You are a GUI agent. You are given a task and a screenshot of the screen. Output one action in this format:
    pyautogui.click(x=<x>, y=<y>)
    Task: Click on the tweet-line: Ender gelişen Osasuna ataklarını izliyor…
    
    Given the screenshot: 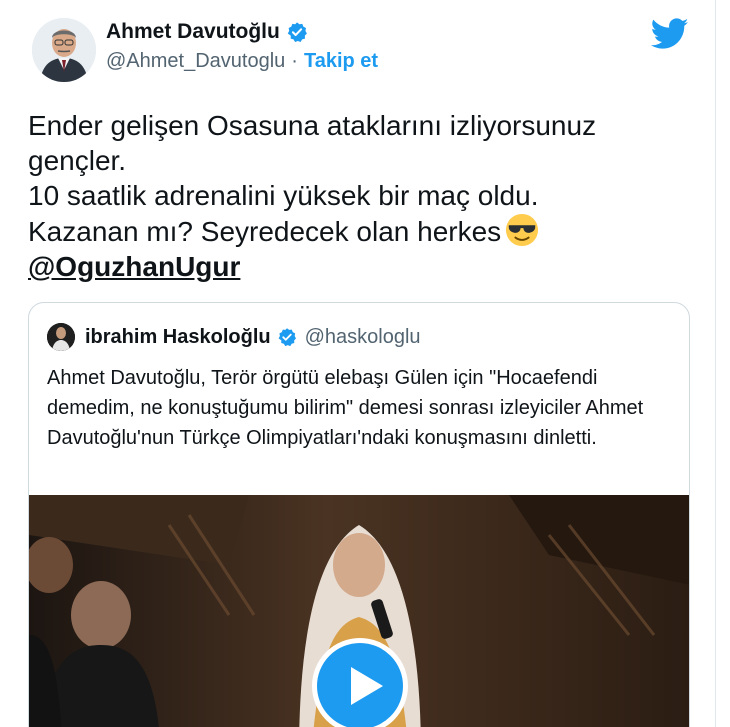 What is the action you would take?
    pyautogui.click(x=312, y=125)
    